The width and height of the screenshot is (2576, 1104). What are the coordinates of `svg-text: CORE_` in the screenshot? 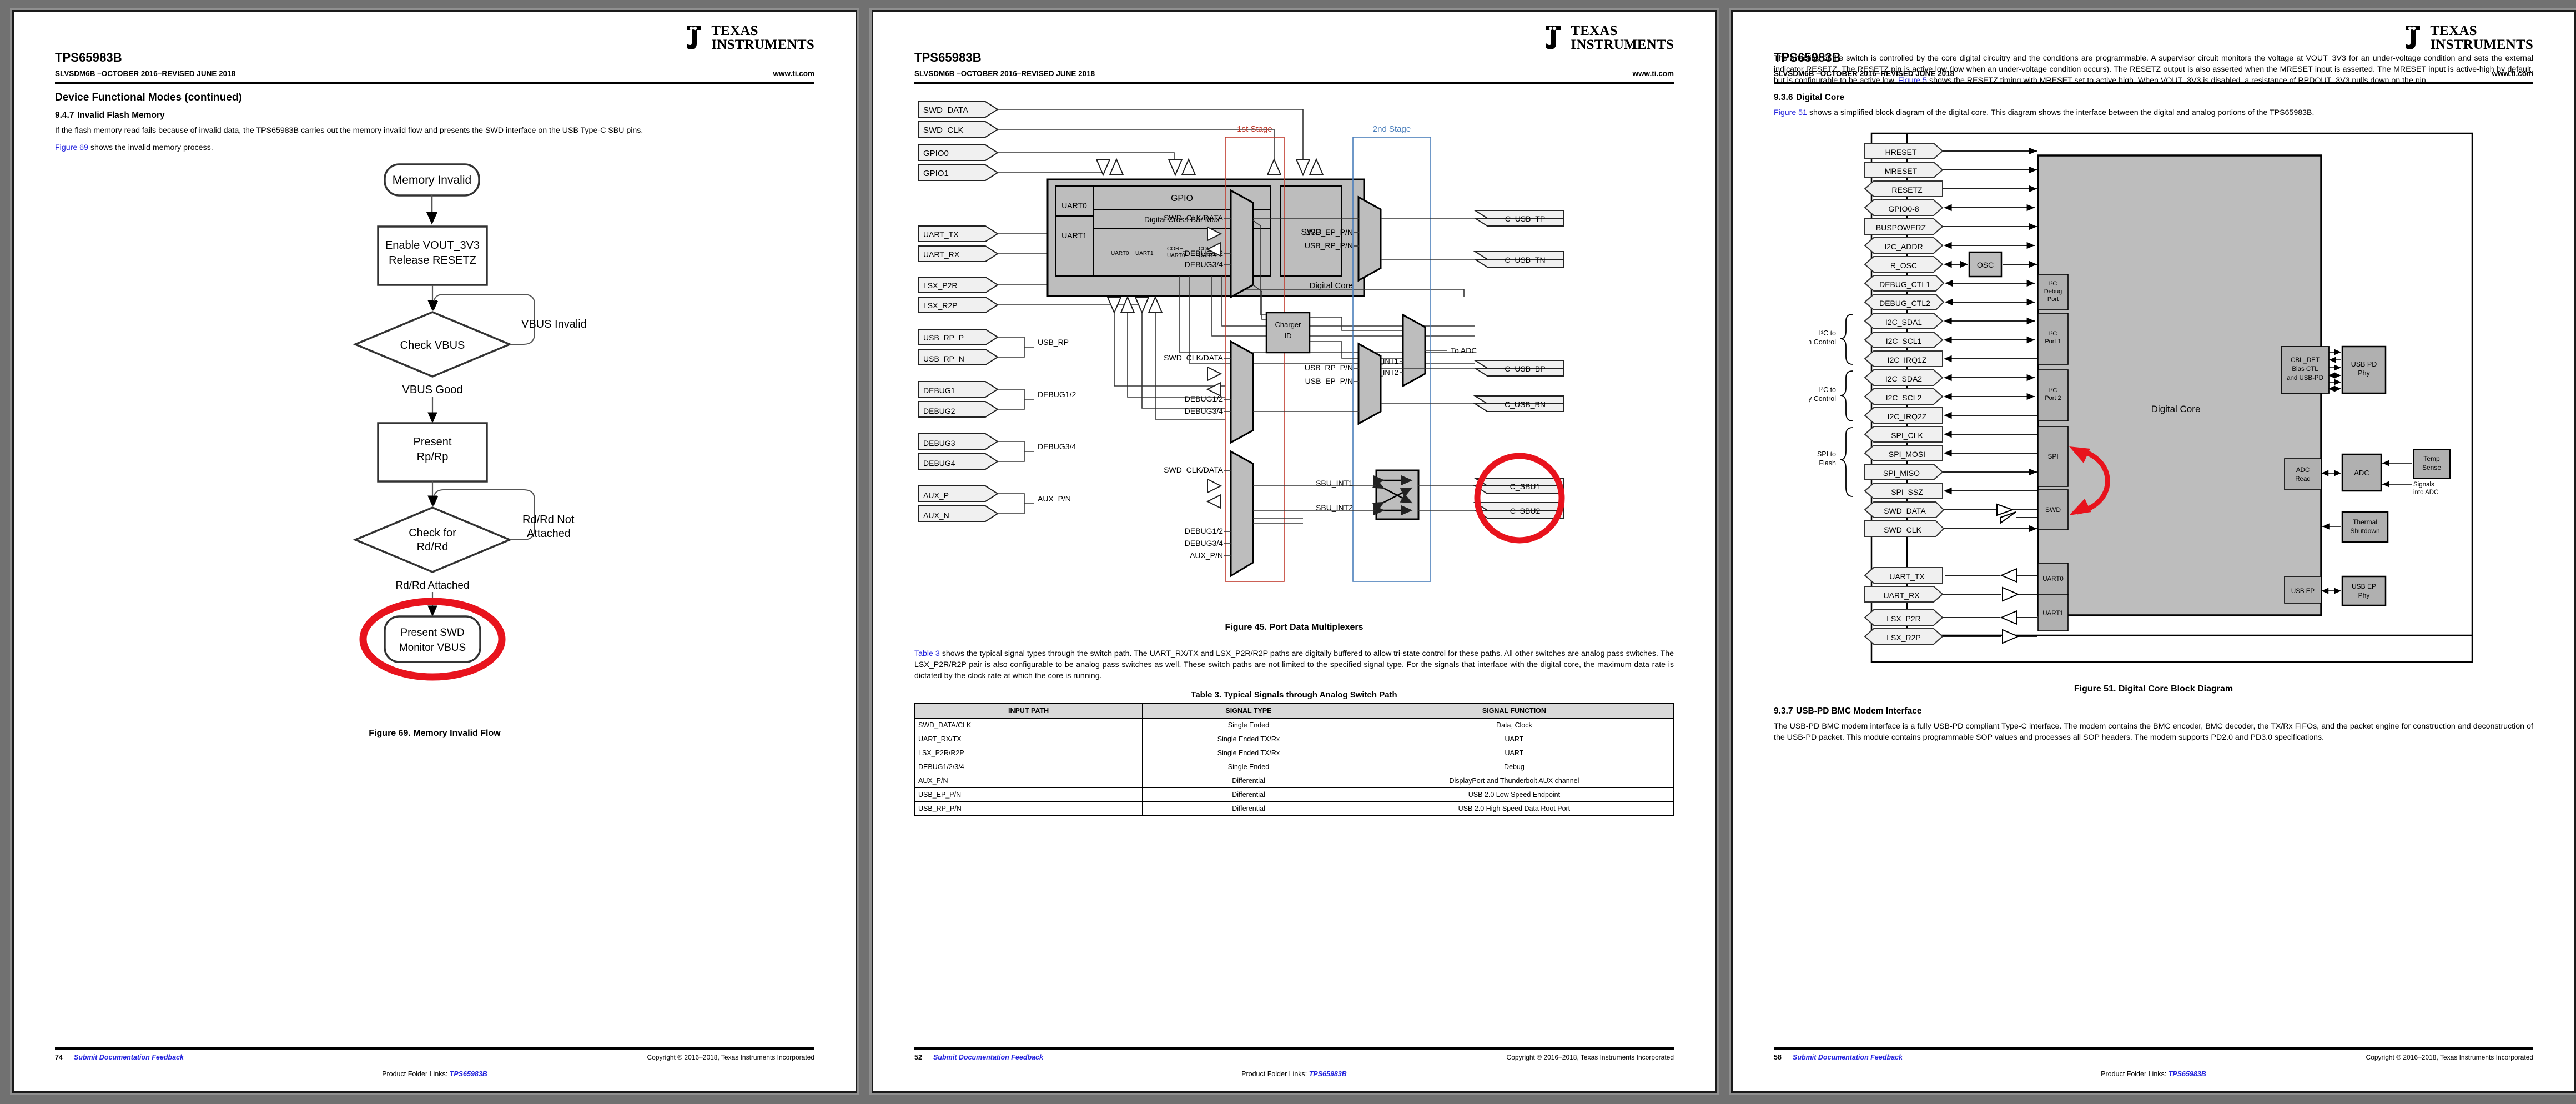 It's located at (1177, 249).